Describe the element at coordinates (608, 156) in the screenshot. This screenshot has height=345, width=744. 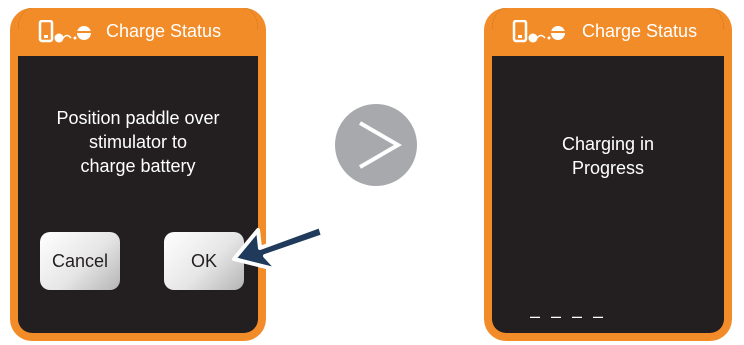
I see `charging-message: Charging in Progress` at that location.